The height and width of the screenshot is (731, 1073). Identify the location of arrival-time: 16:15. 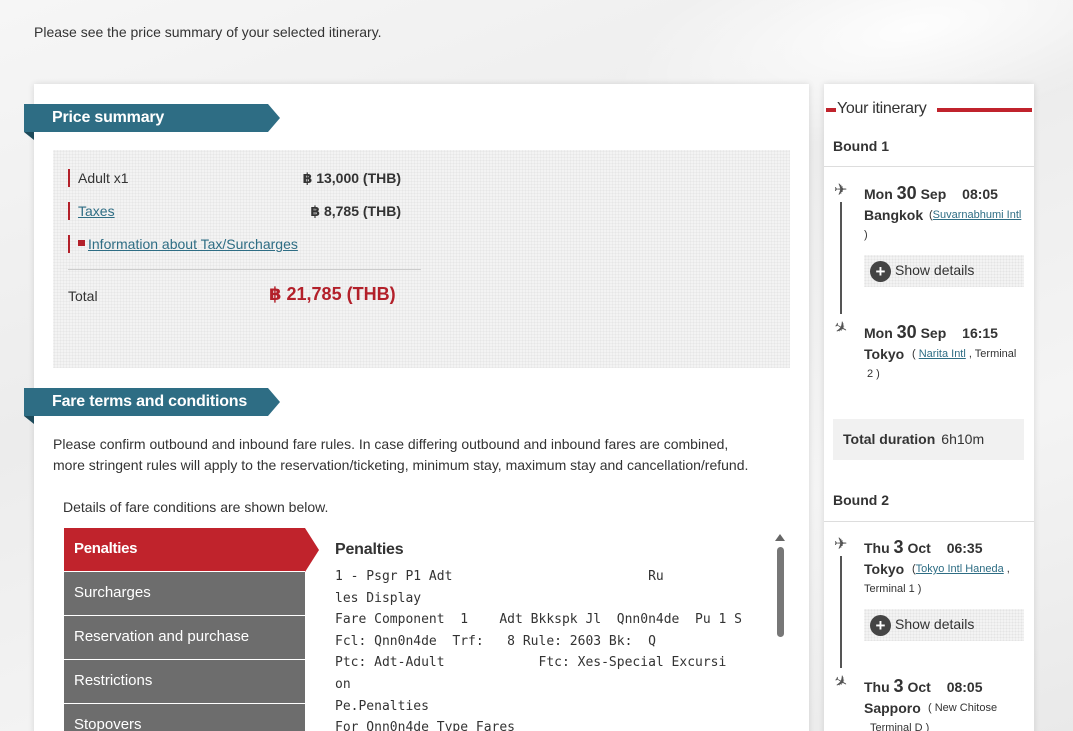
(980, 333).